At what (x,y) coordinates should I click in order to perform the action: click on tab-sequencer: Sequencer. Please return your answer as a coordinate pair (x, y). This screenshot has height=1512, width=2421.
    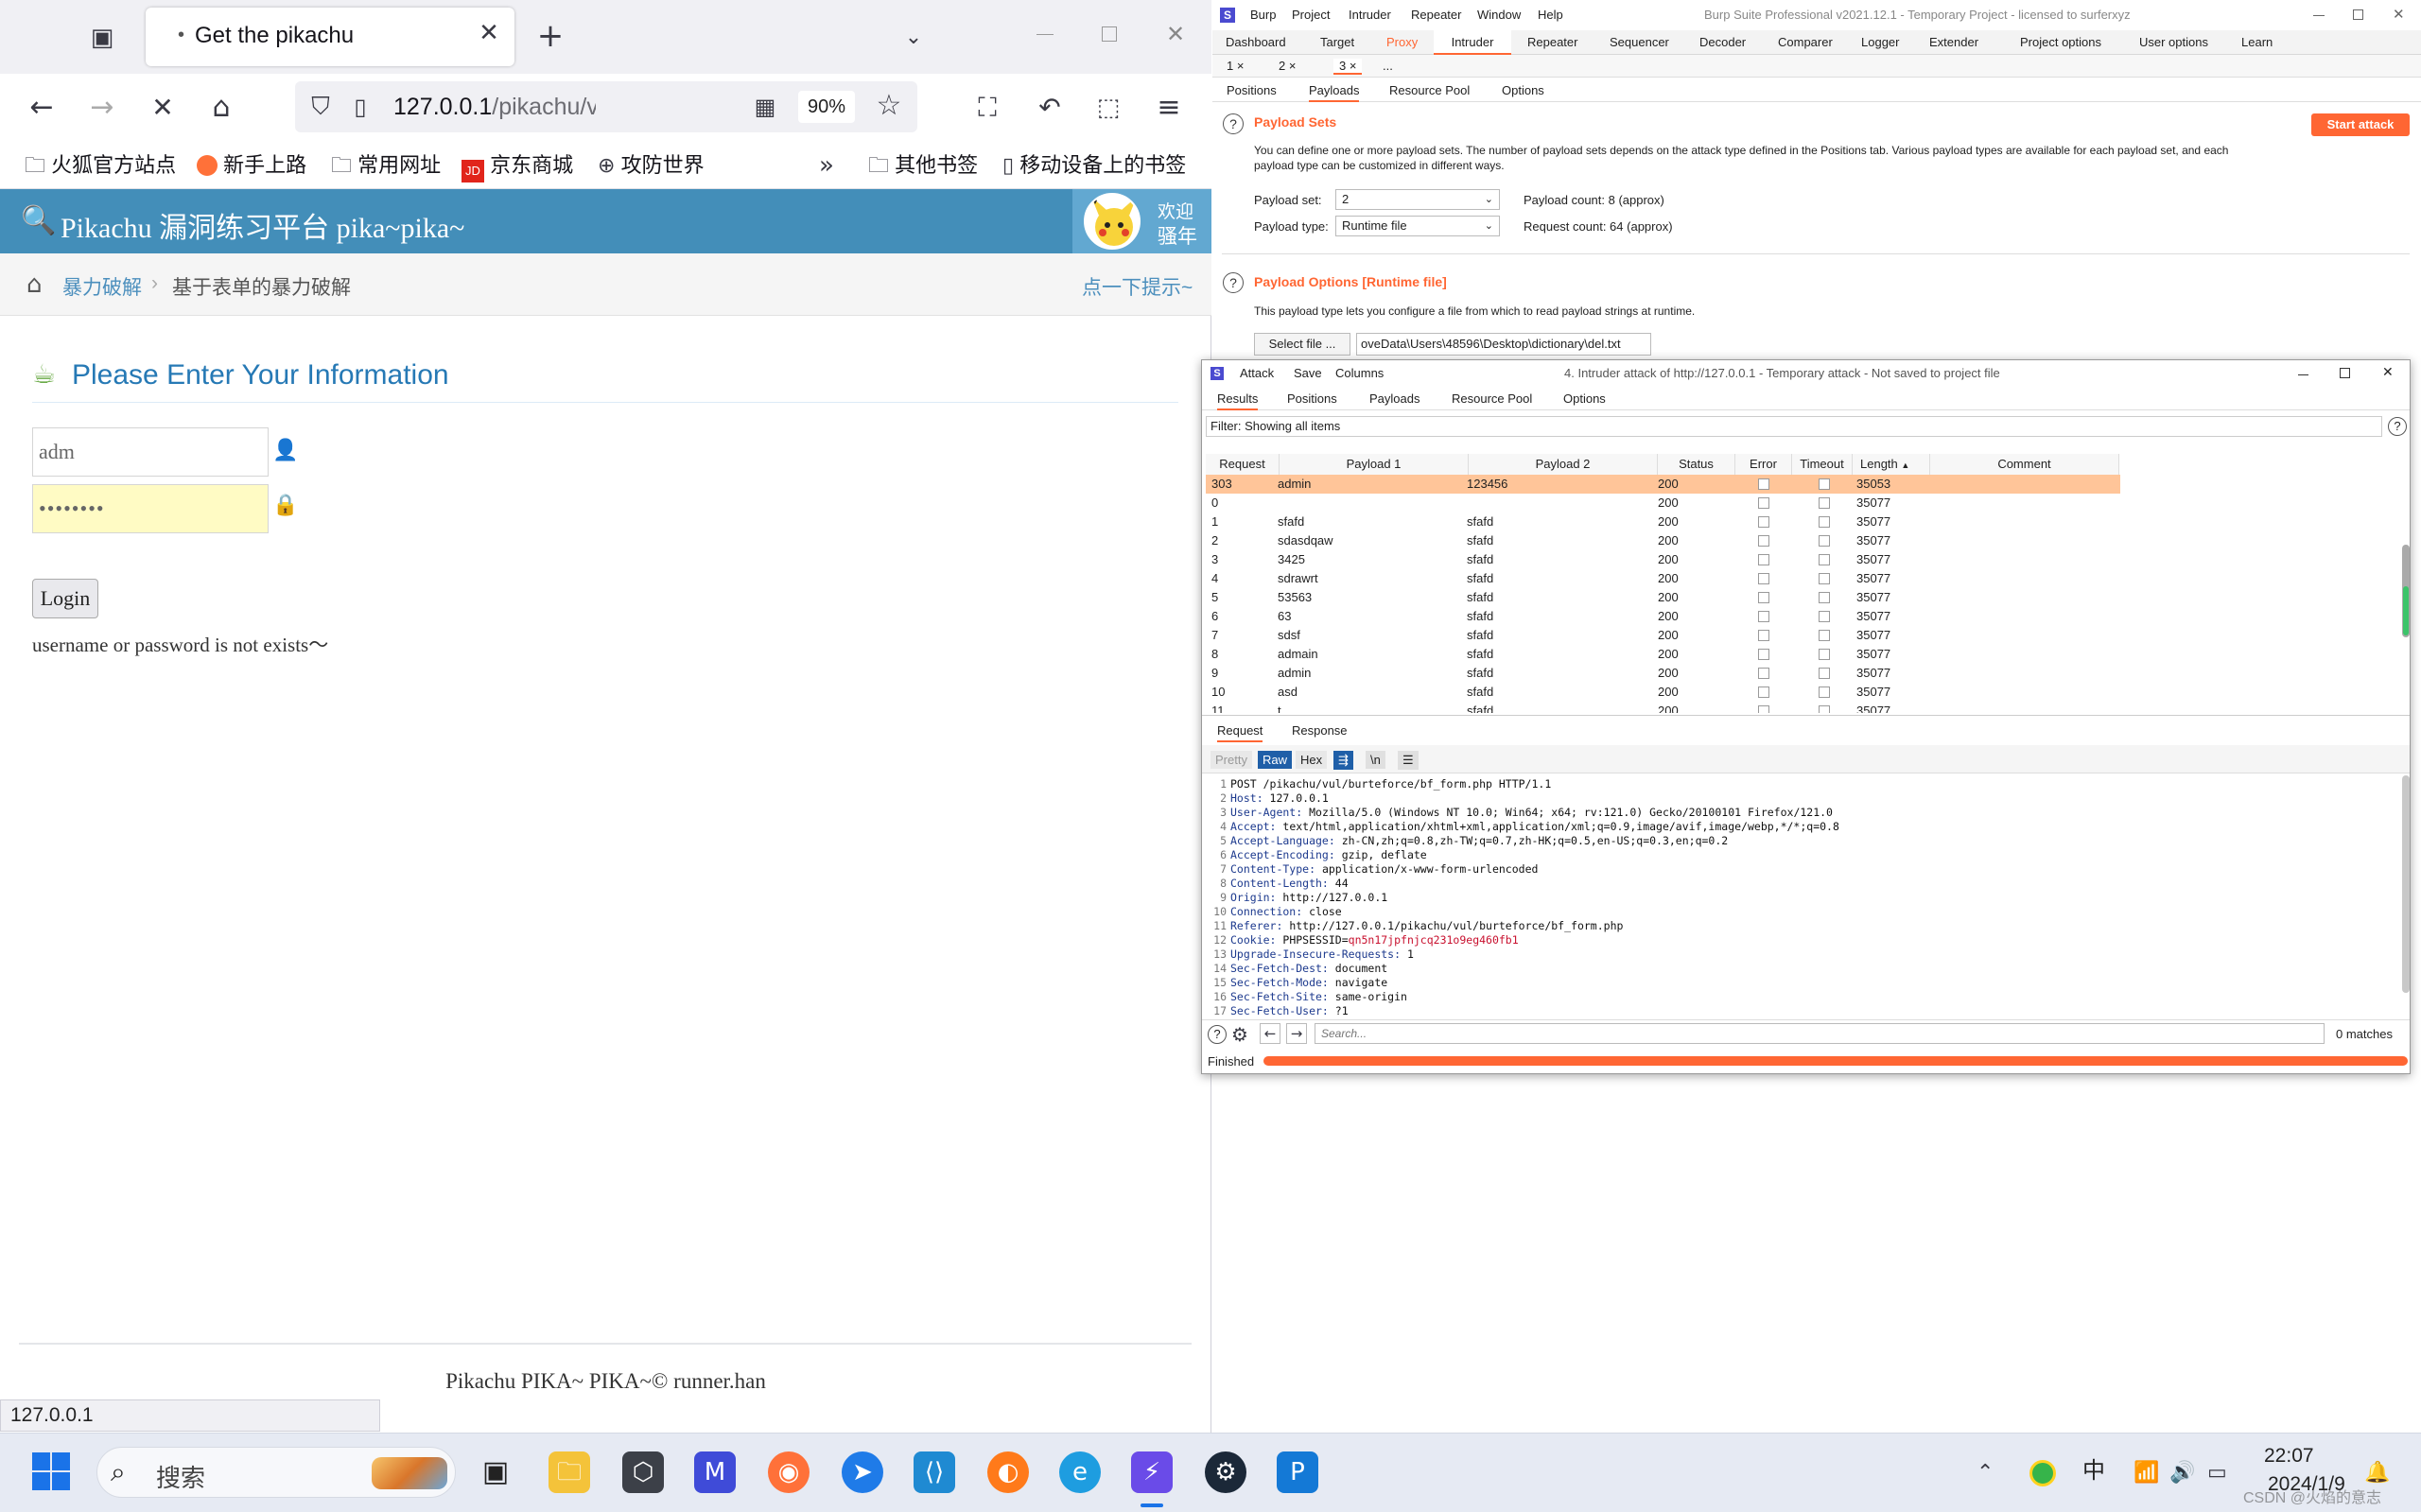
    Looking at the image, I should click on (1639, 42).